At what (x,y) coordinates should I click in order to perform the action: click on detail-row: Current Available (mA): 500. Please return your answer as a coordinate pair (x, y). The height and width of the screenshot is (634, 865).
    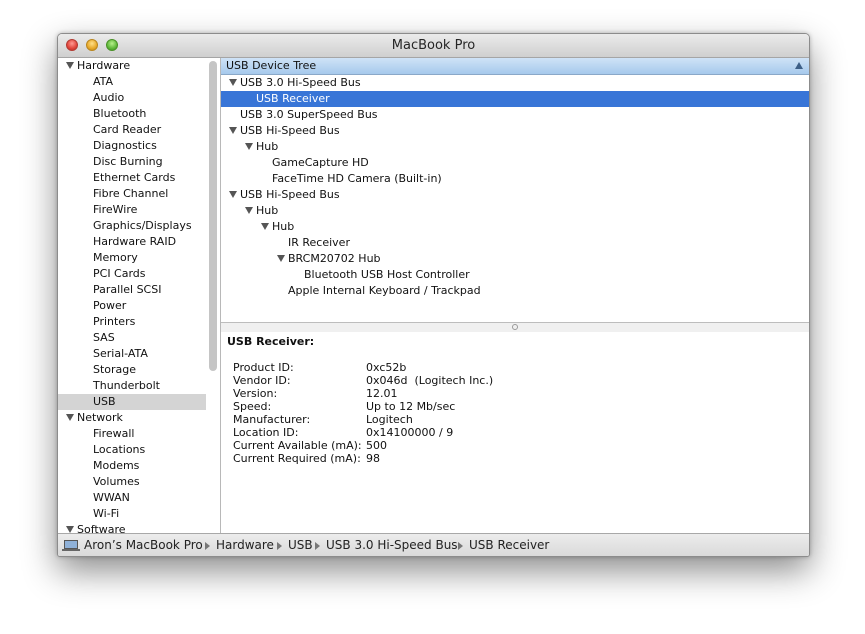
    Looking at the image, I should click on (515, 445).